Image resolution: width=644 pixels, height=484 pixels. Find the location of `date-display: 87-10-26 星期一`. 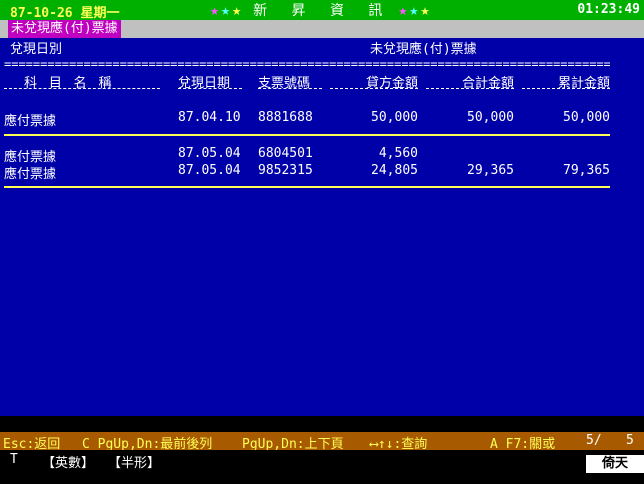

date-display: 87-10-26 星期一 is located at coordinates (65, 13).